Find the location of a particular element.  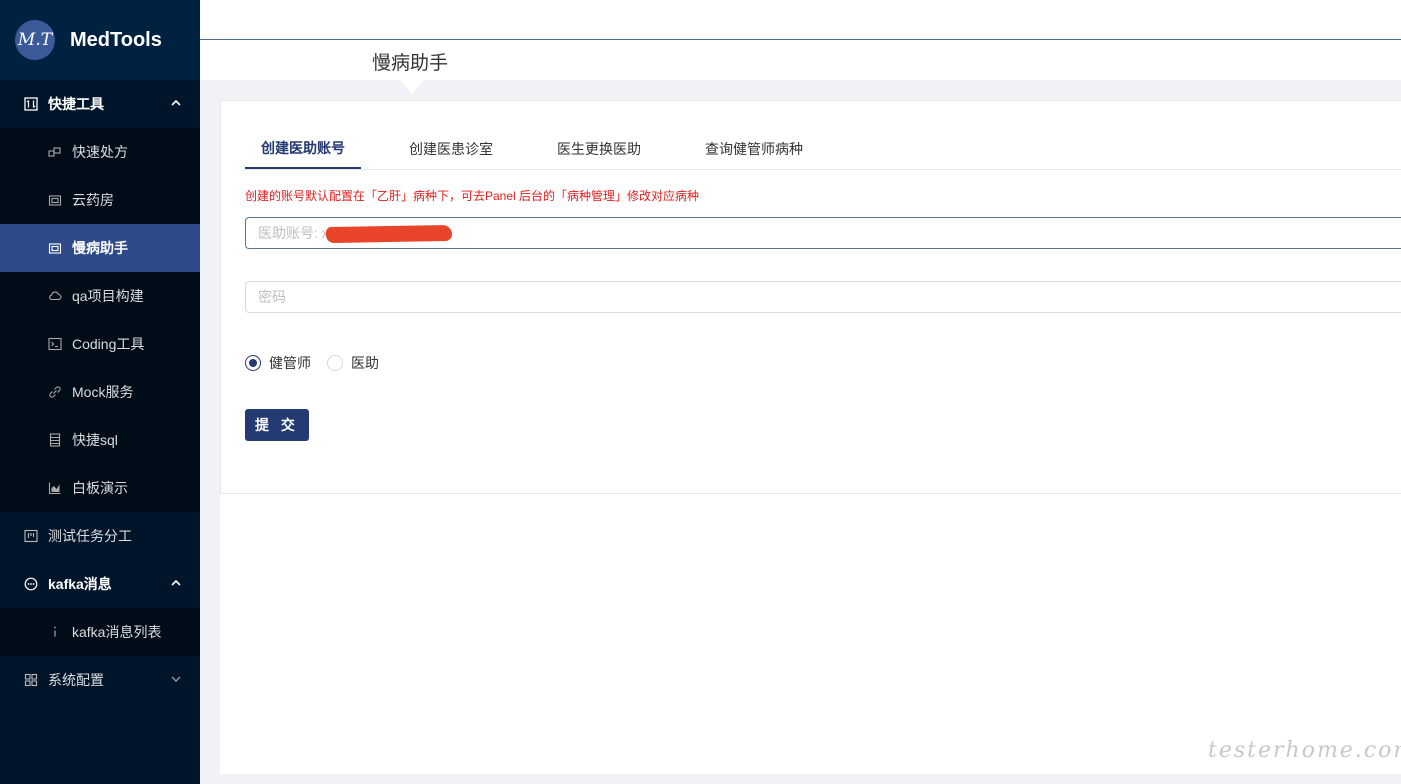

sidebar-item-coding-tools: Coding工具 is located at coordinates (100, 344).